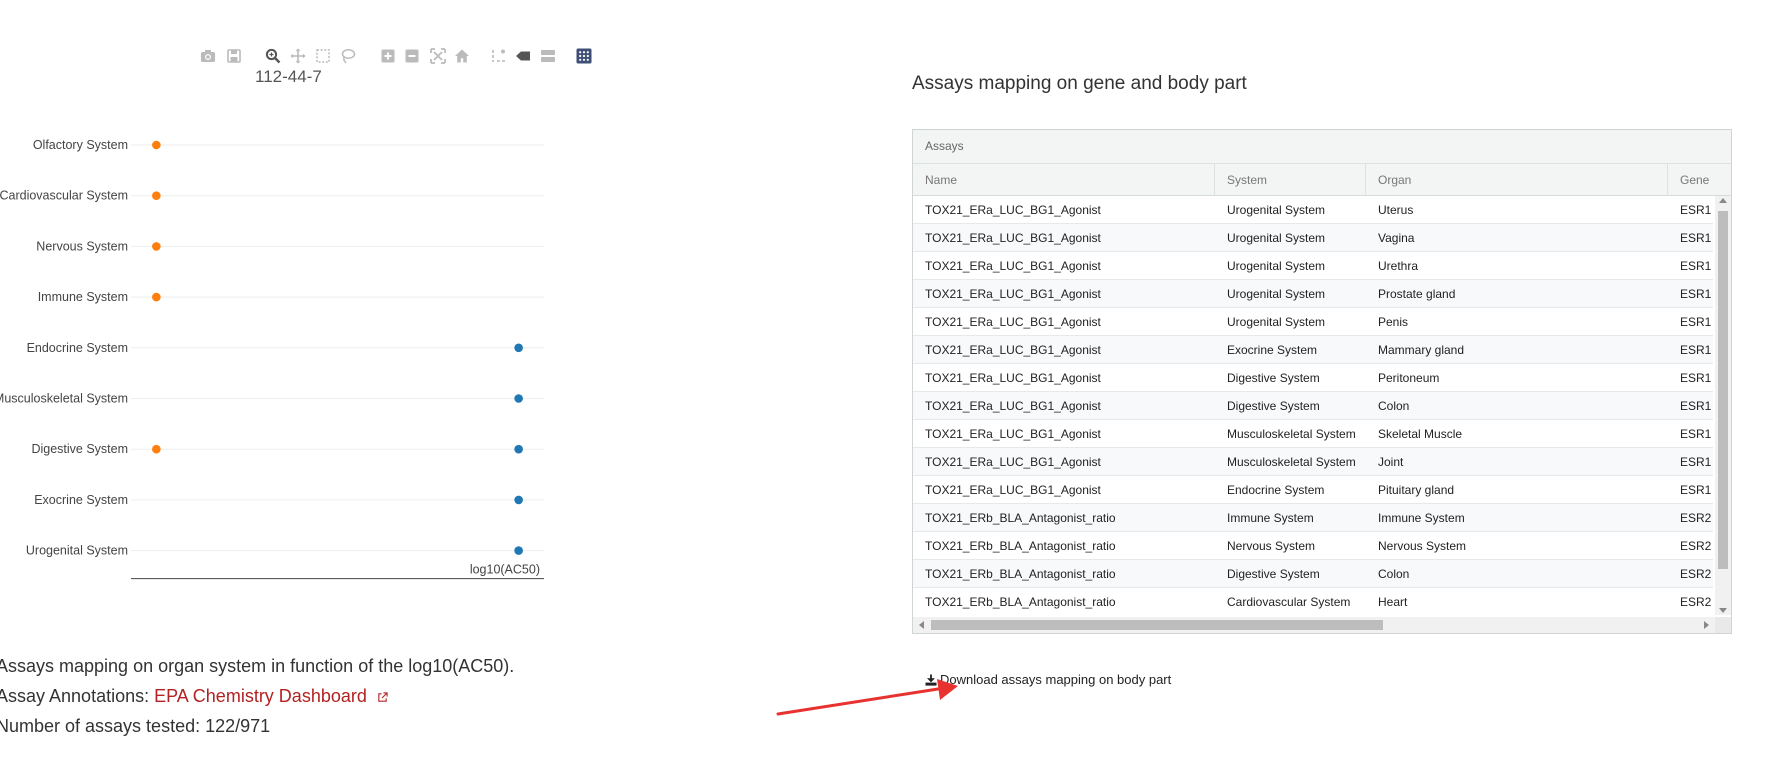 The width and height of the screenshot is (1779, 765). Describe the element at coordinates (388, 56) in the screenshot. I see `zoom-in-icon` at that location.